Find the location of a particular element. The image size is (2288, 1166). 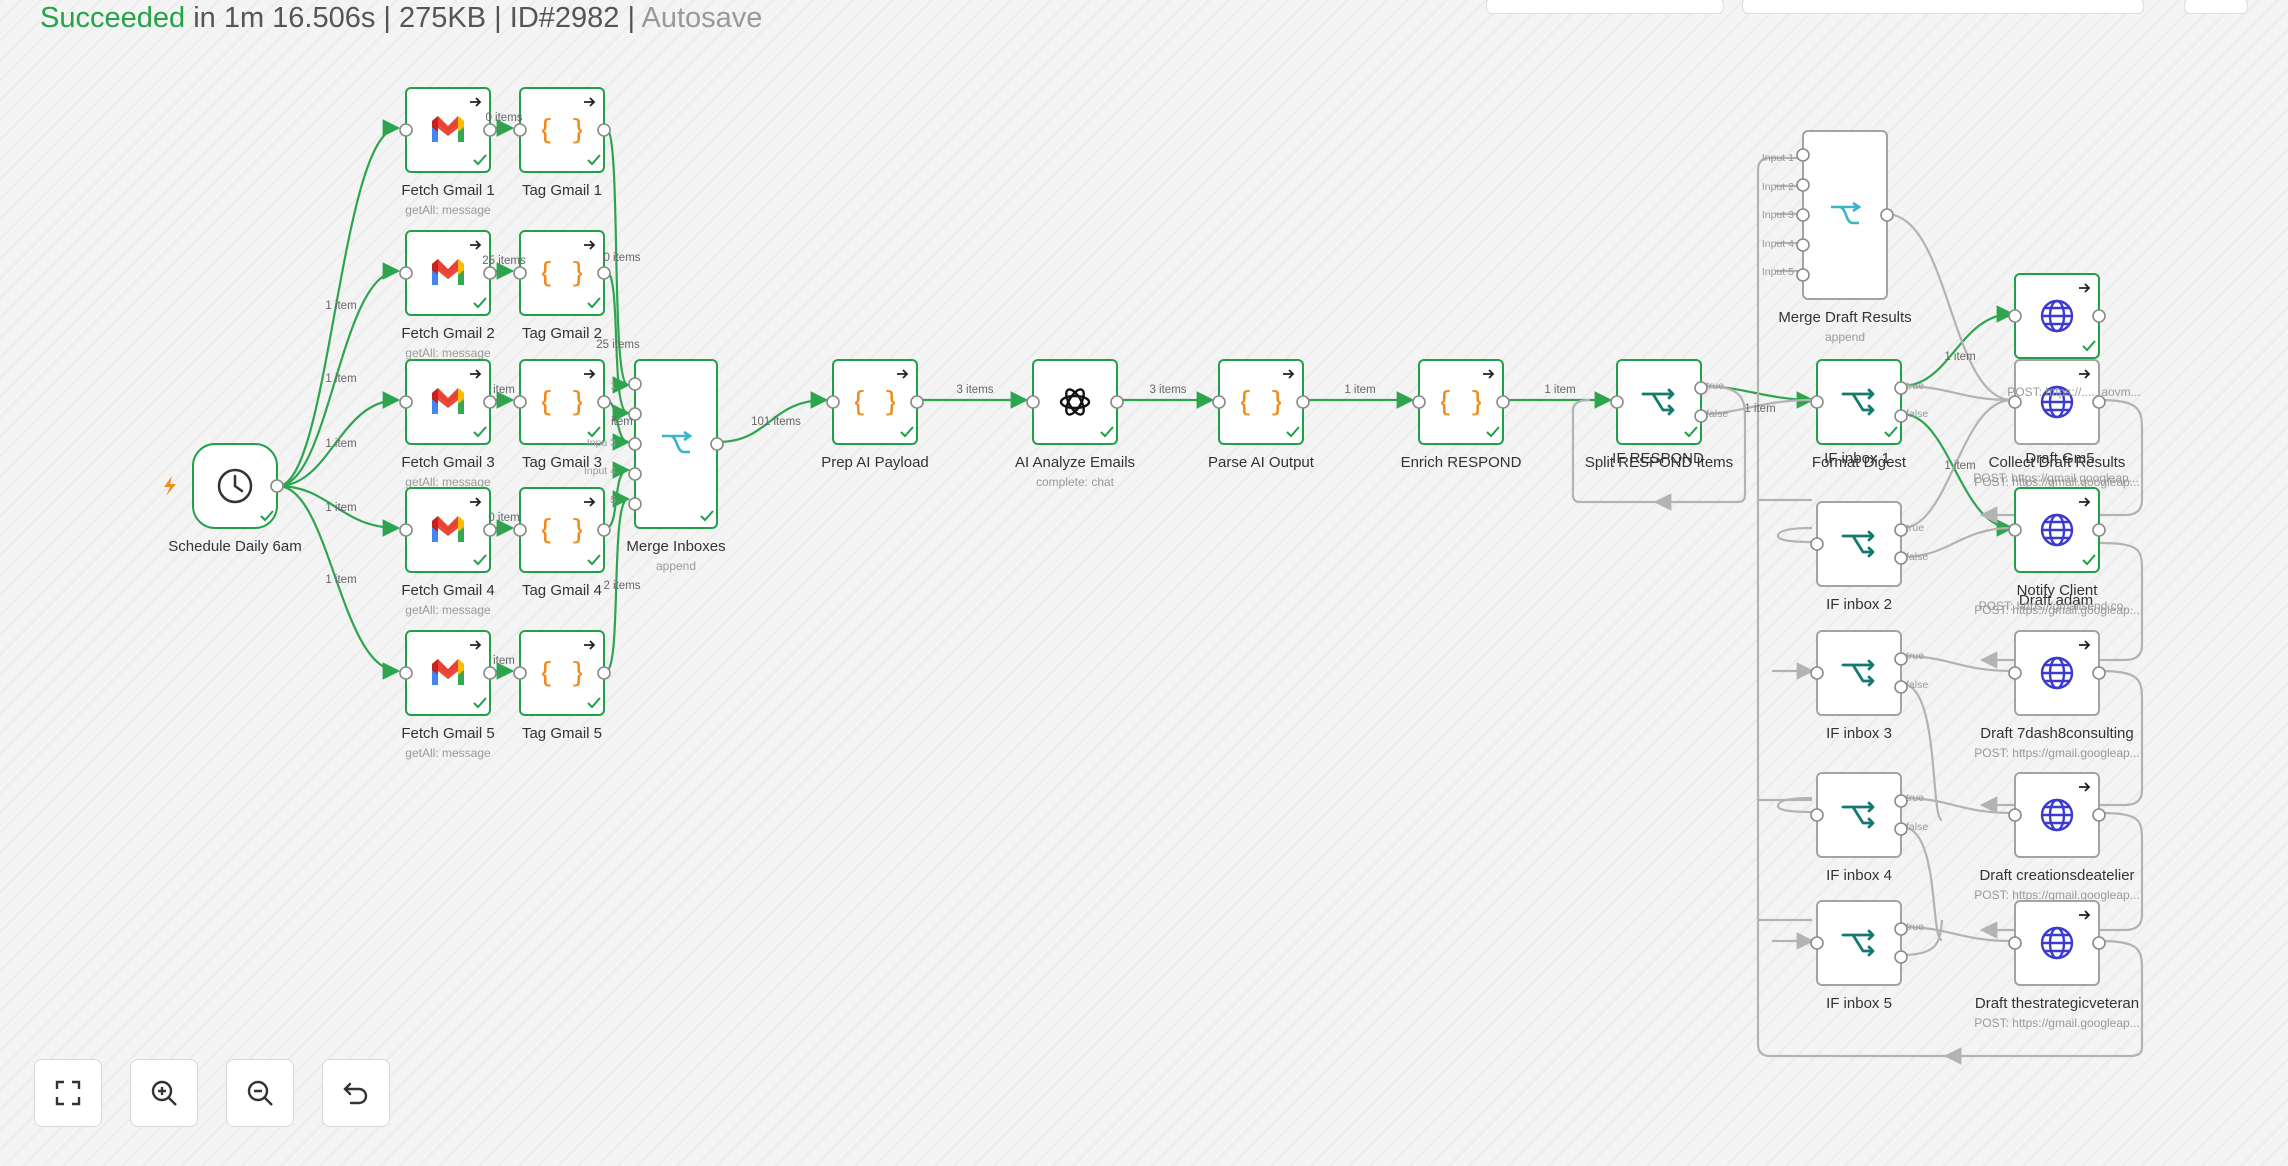

node-if3: IF inbox 3 is located at coordinates (1859, 686).